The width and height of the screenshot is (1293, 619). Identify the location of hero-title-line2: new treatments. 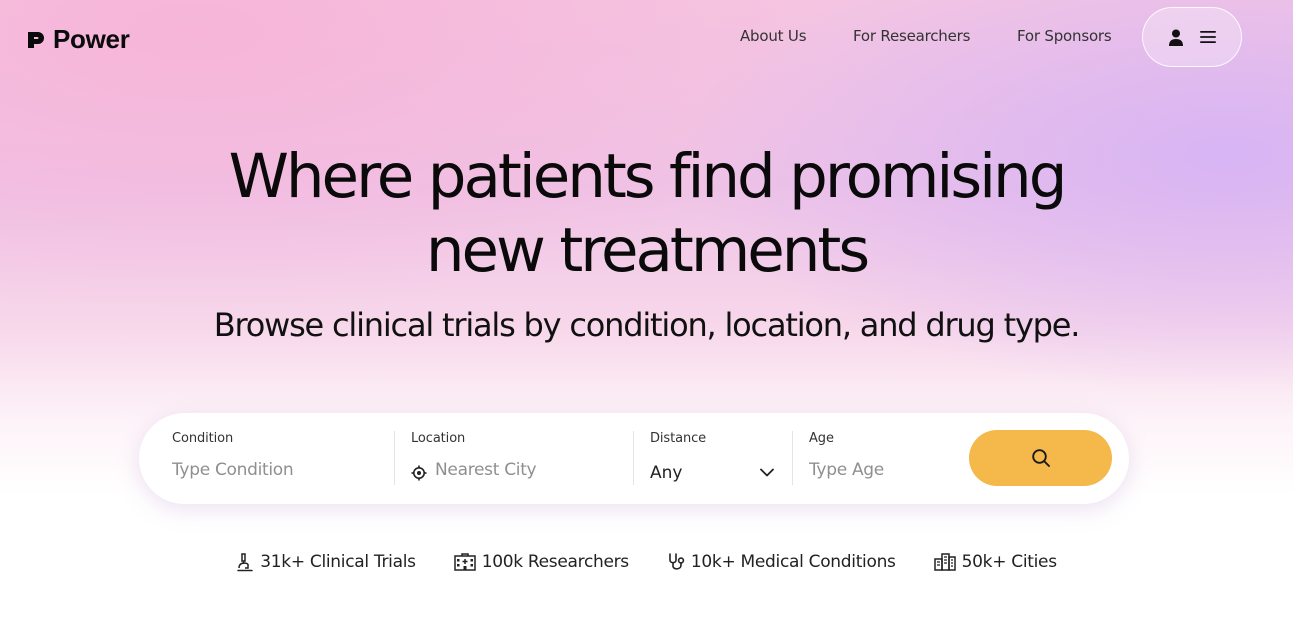
(647, 250).